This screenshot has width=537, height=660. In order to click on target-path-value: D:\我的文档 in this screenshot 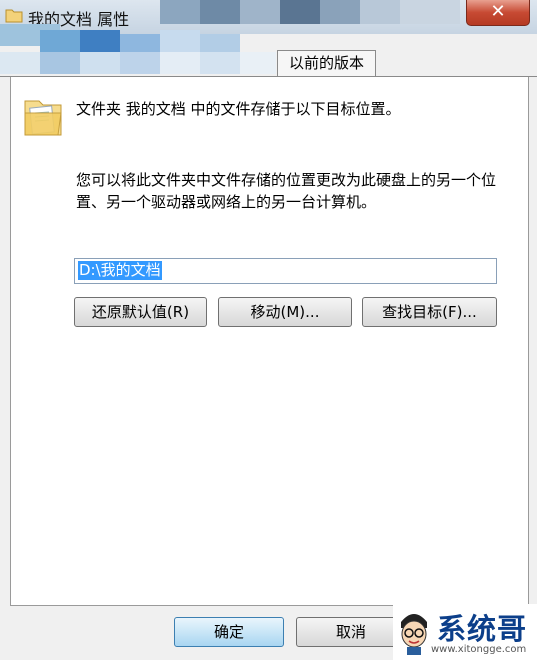, I will do `click(120, 270)`.